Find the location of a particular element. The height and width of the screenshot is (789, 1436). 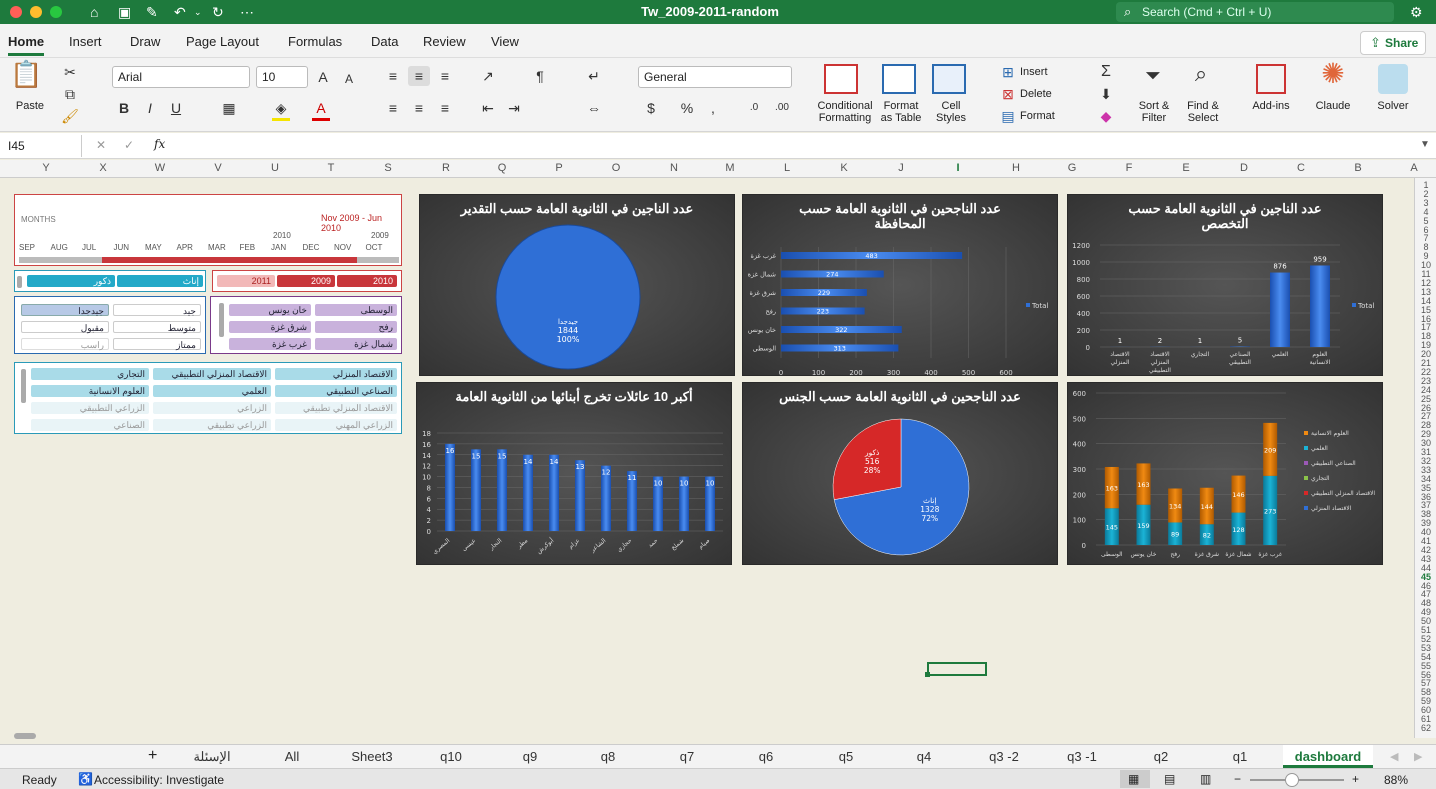

scroll-tabs-left-icon: ◀ is located at coordinates (1394, 756).